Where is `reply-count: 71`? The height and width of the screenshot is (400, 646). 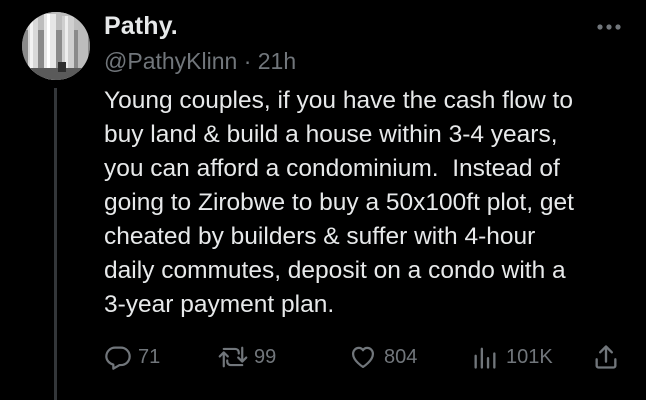
reply-count: 71 is located at coordinates (149, 356).